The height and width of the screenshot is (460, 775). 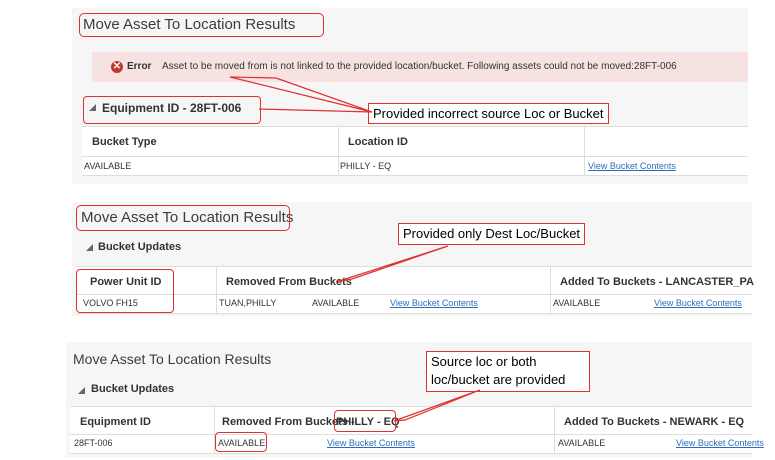 What do you see at coordinates (172, 359) in the screenshot?
I see `section3-title: Move Asset To Location Results` at bounding box center [172, 359].